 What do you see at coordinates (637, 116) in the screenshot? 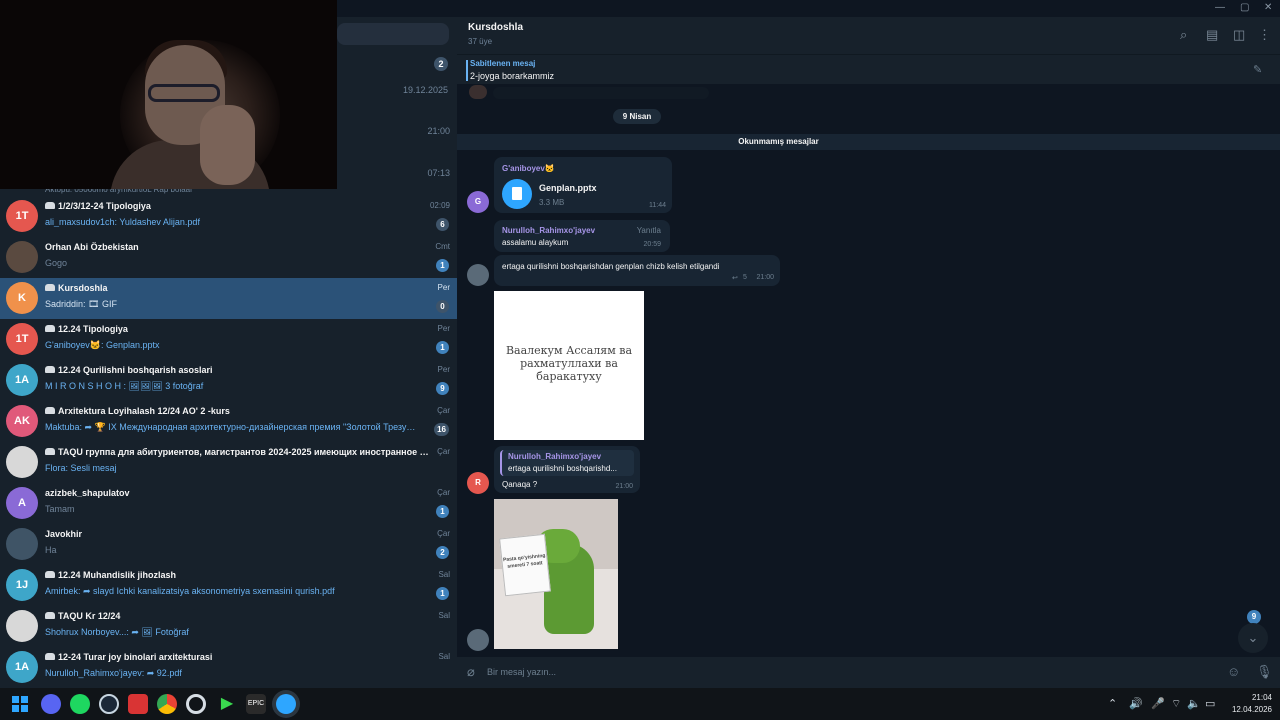
I see `date-separator: 9 Nisan` at bounding box center [637, 116].